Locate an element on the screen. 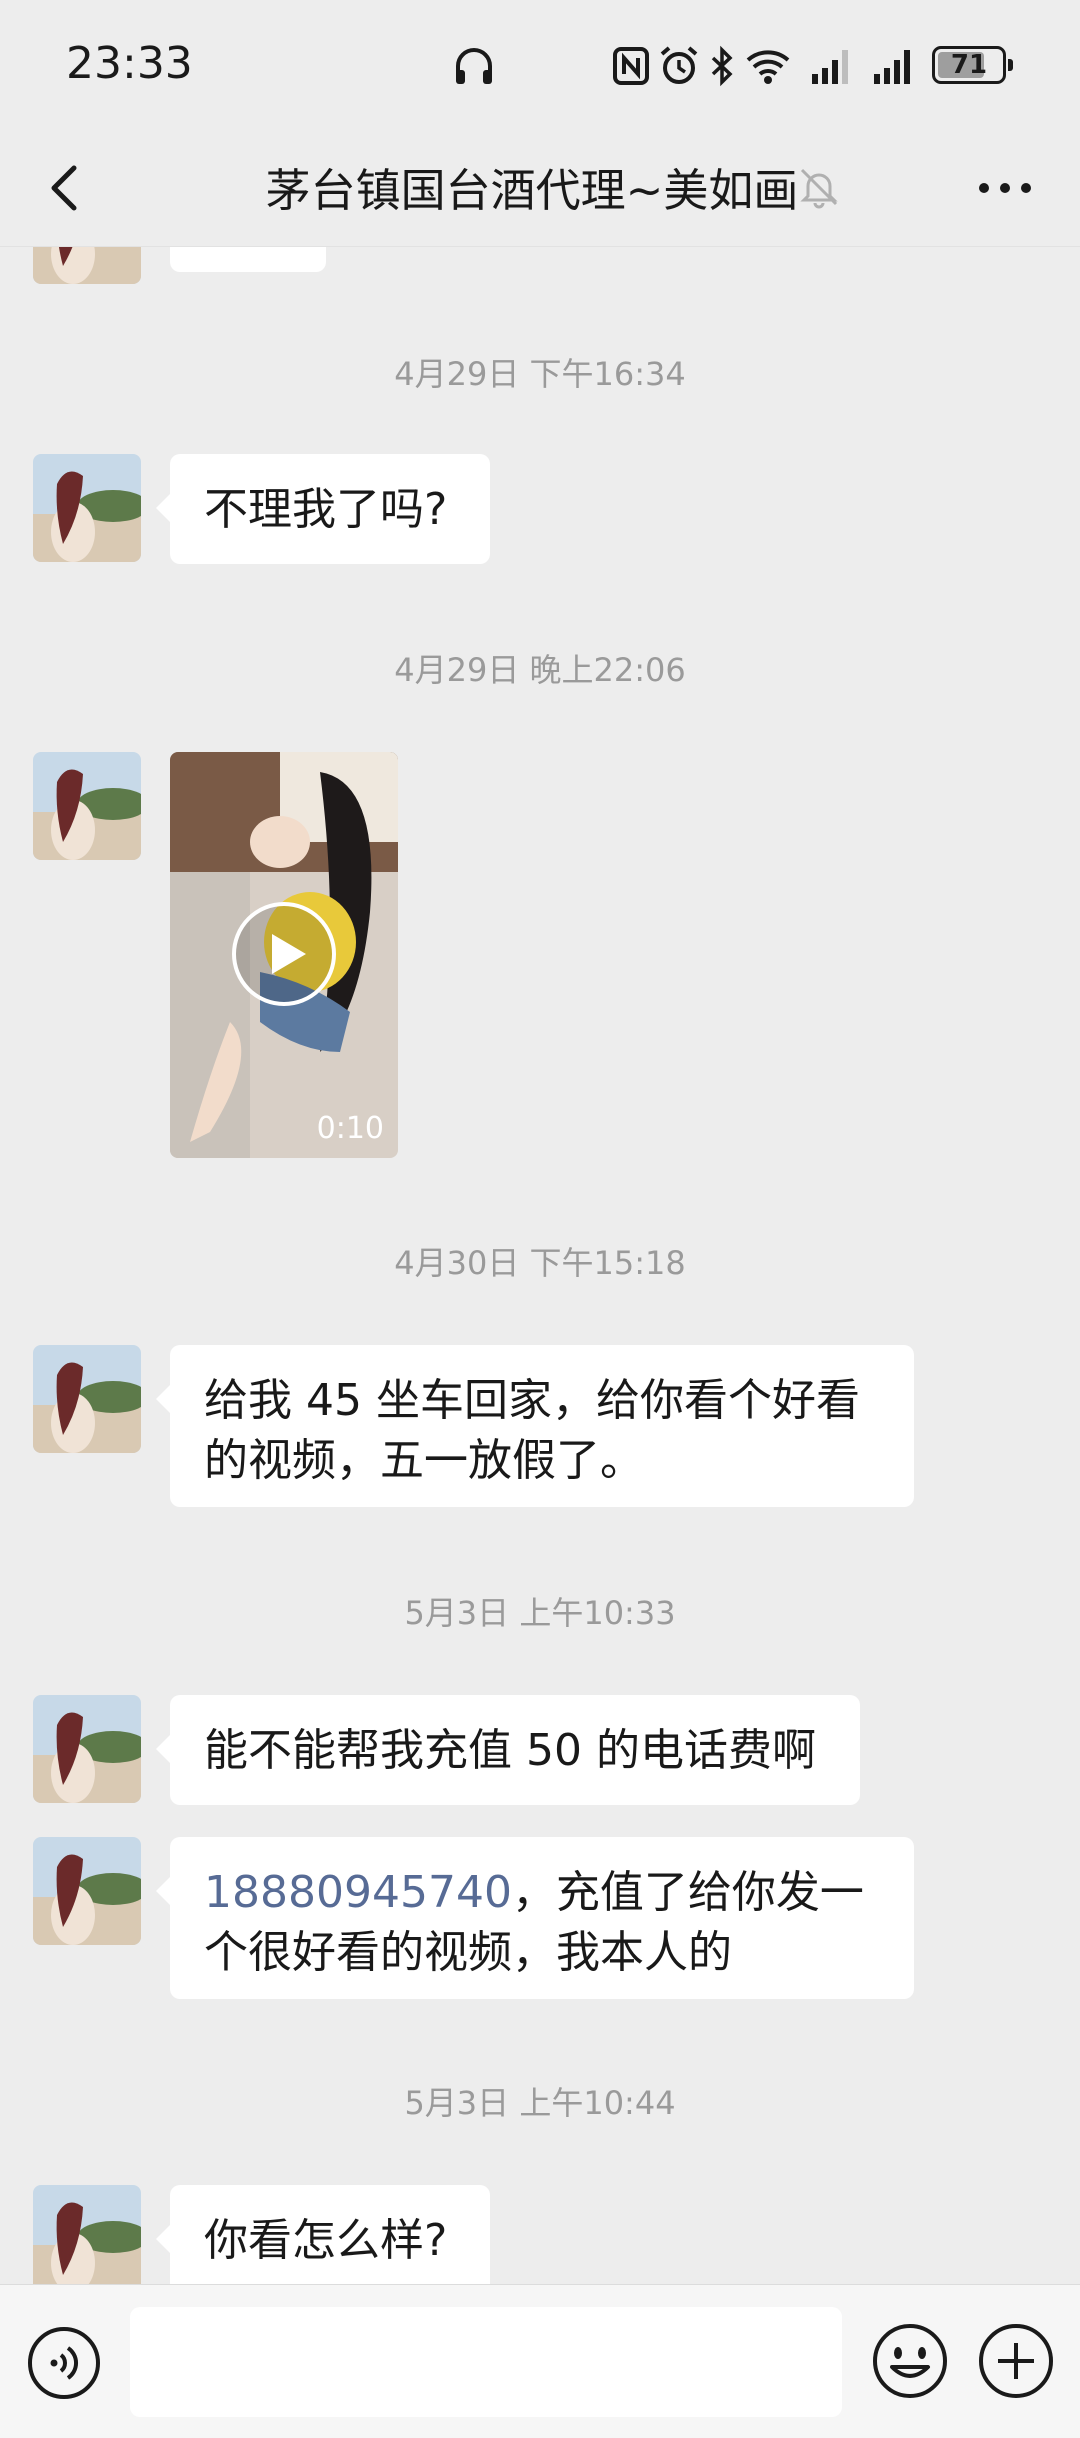 This screenshot has width=1080, height=2438. message-text: ，充值了给你发一 is located at coordinates (687, 1892).